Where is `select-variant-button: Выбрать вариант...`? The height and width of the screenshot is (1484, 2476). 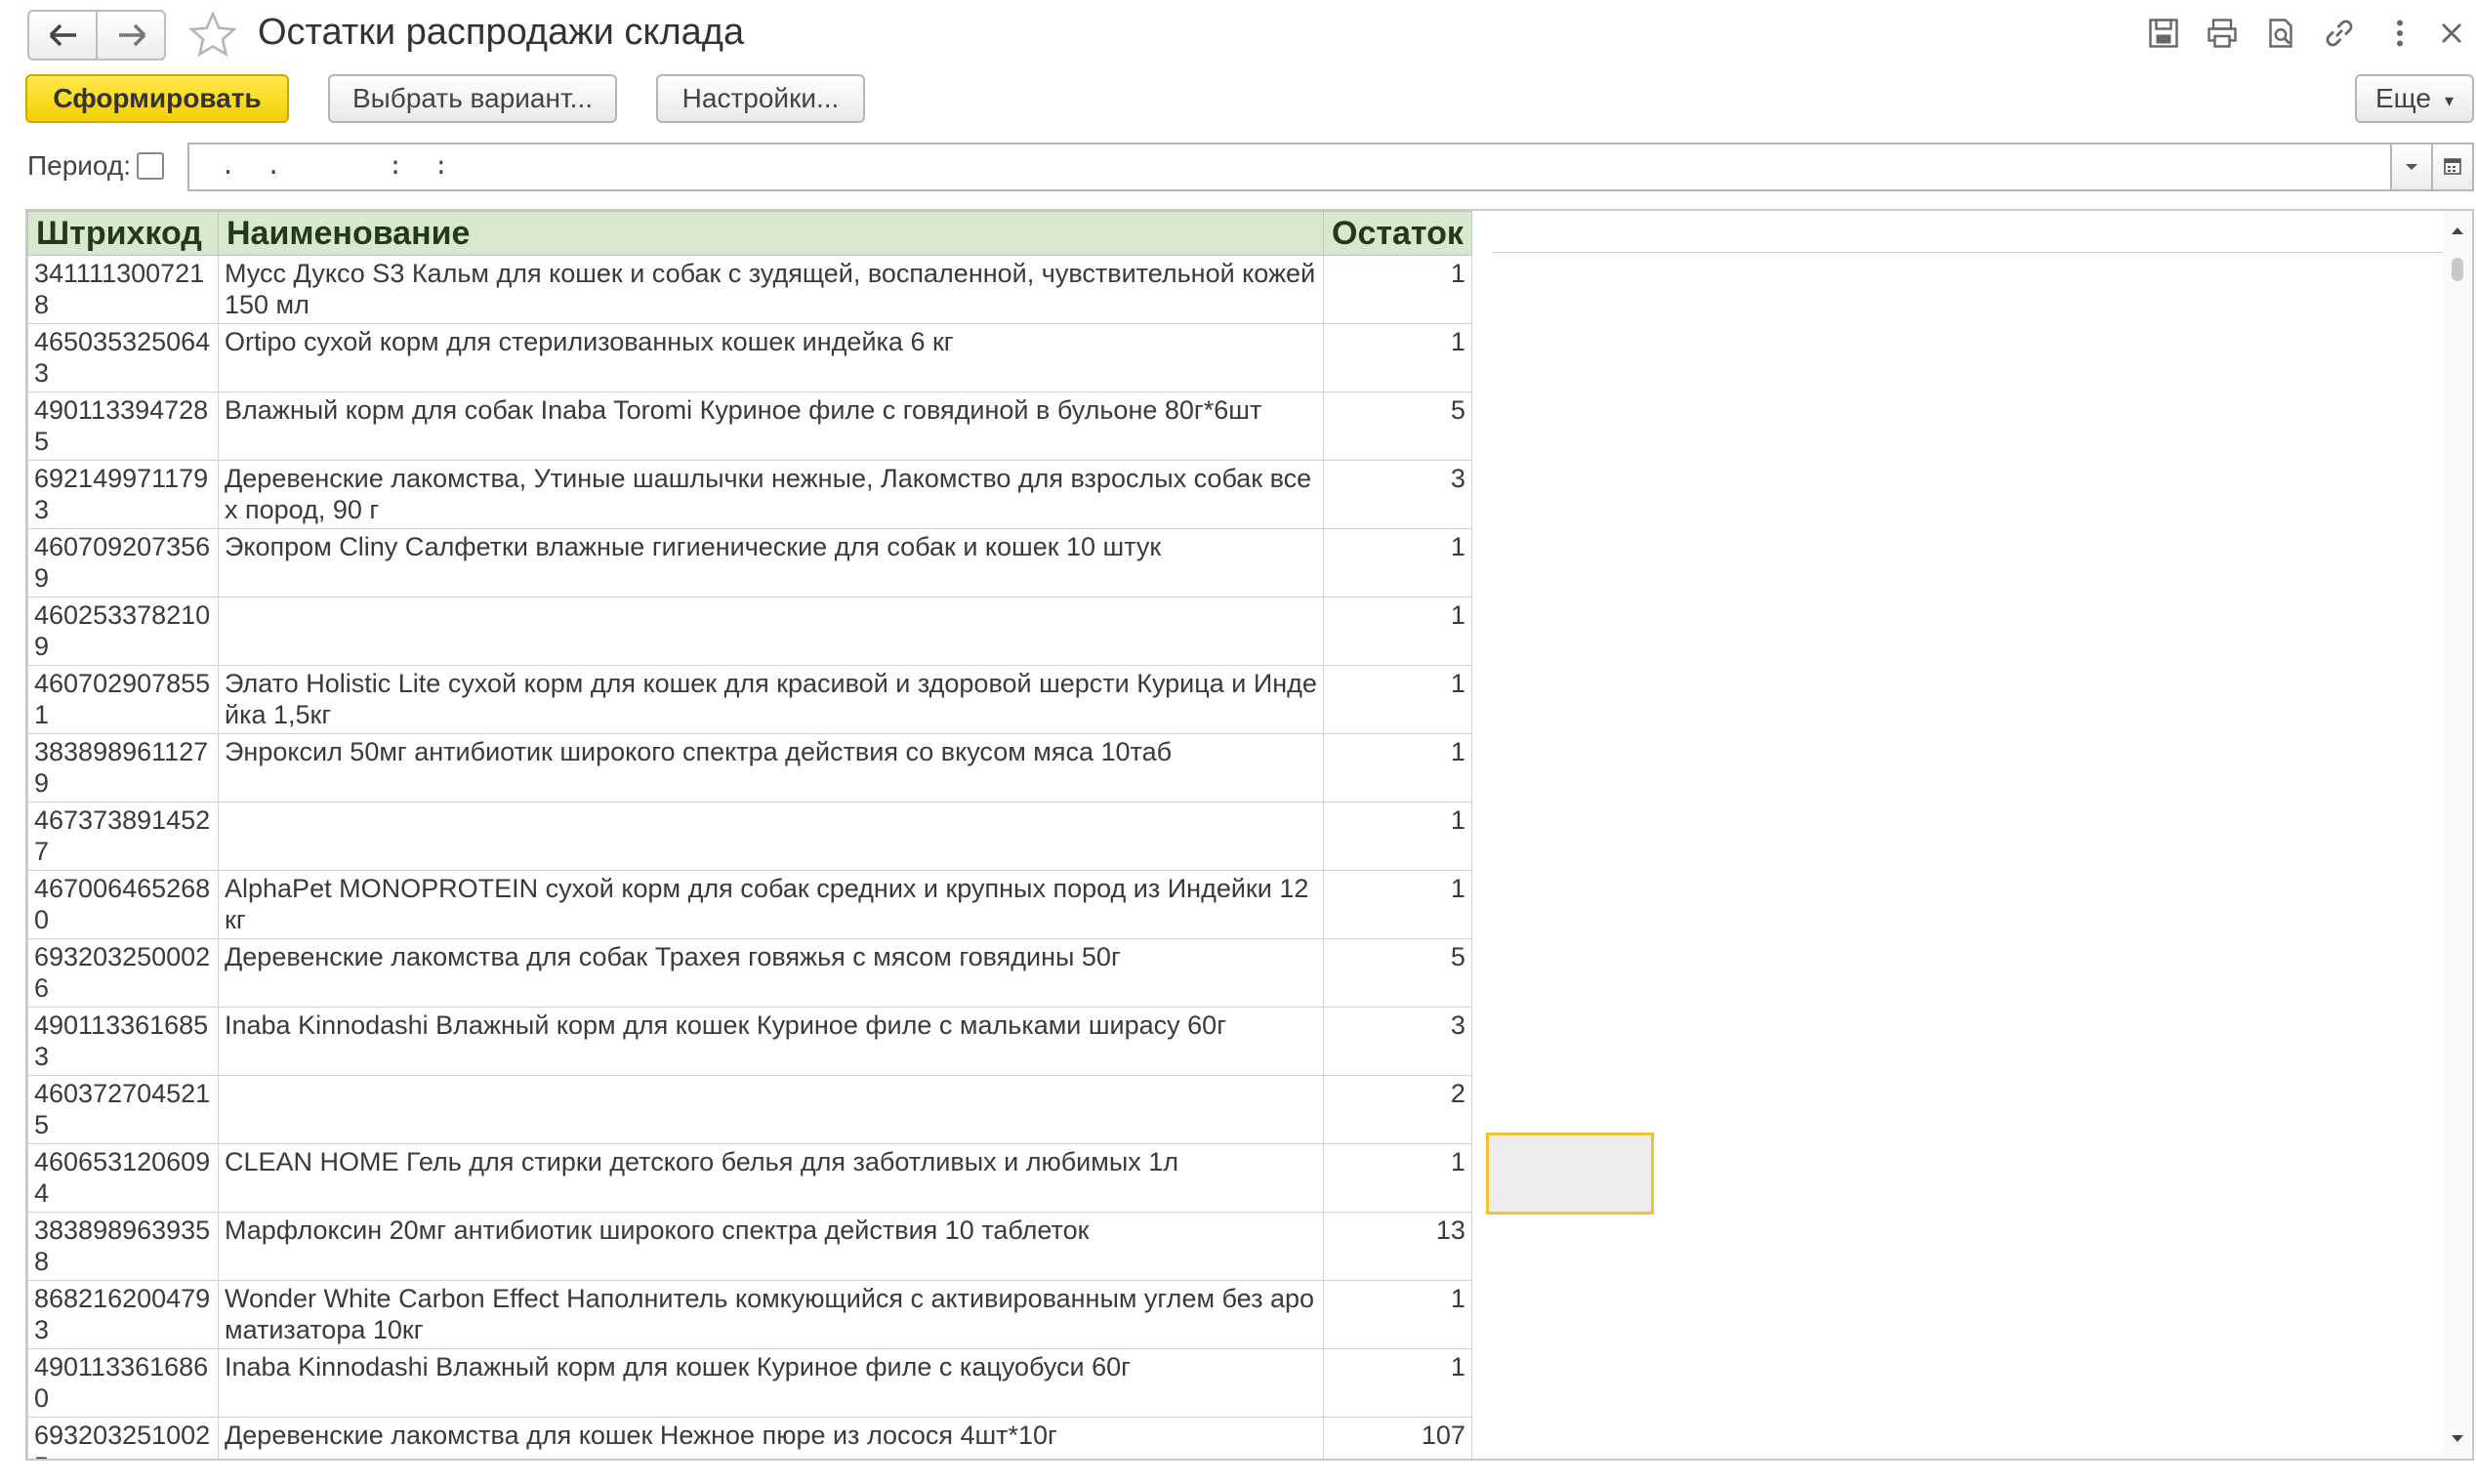
select-variant-button: Выбрать вариант... is located at coordinates (472, 99).